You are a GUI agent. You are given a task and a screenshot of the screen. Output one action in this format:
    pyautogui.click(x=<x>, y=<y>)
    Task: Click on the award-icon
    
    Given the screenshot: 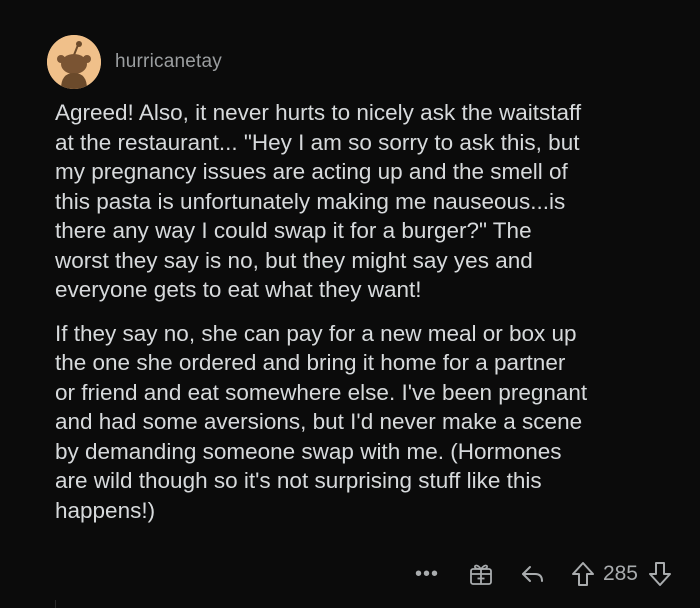 What is the action you would take?
    pyautogui.click(x=481, y=574)
    